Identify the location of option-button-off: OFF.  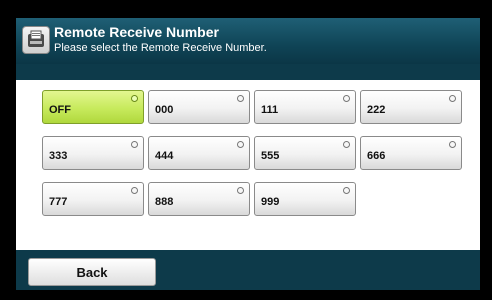
(93, 107).